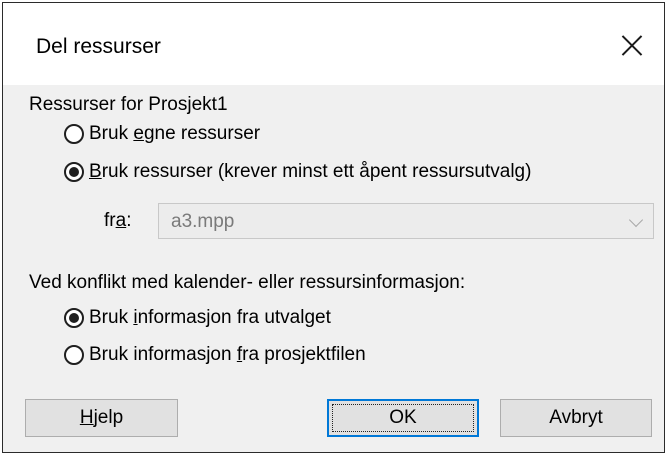  What do you see at coordinates (118, 220) in the screenshot?
I see `from-label: fra:` at bounding box center [118, 220].